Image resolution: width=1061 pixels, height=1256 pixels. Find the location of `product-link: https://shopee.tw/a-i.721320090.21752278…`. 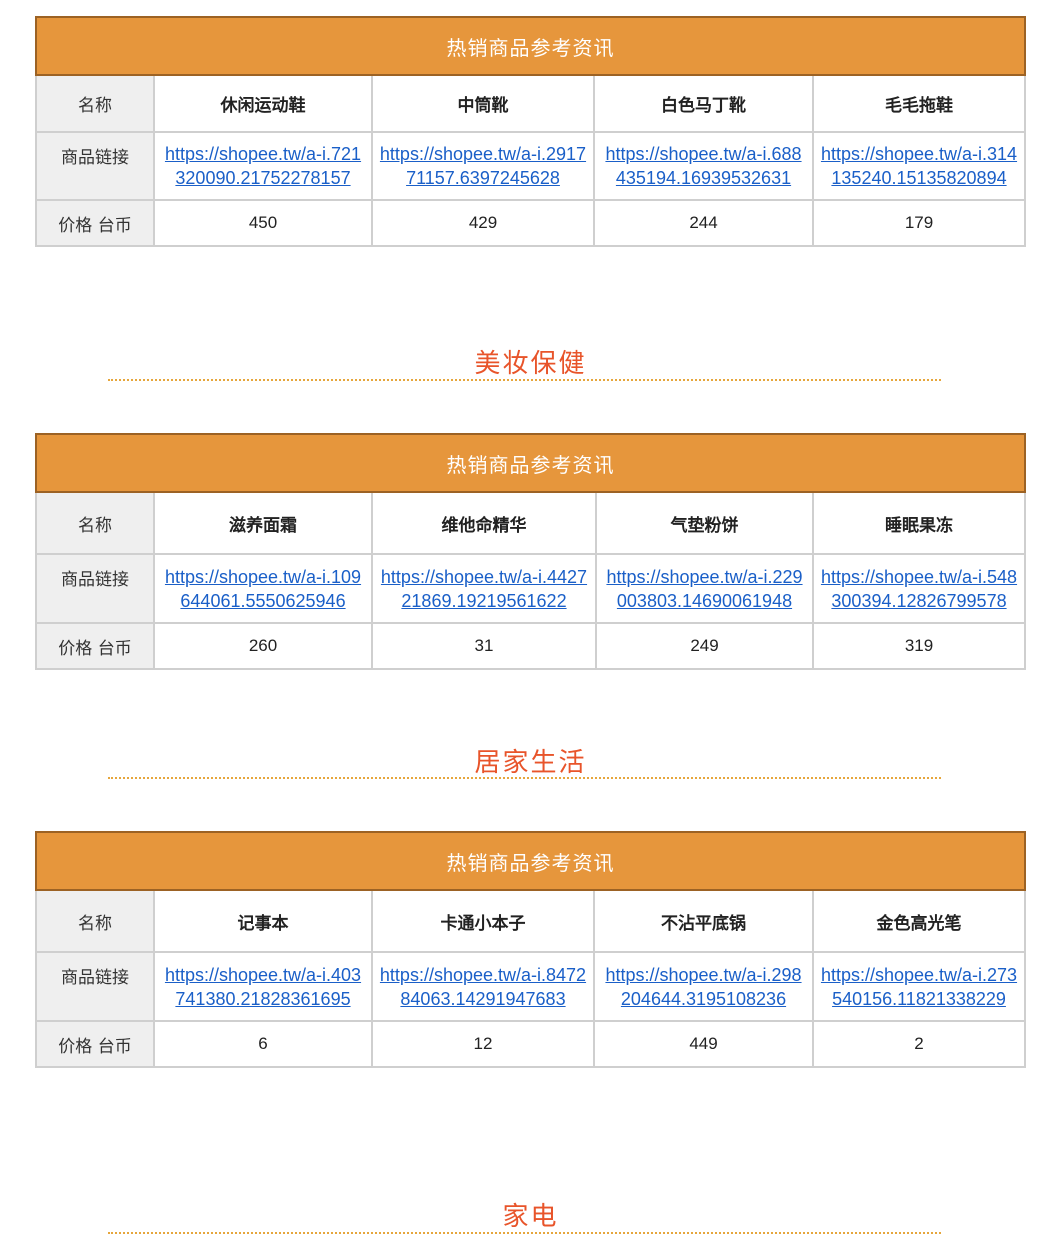

product-link: https://shopee.tw/a-i.721320090.21752278… is located at coordinates (263, 166).